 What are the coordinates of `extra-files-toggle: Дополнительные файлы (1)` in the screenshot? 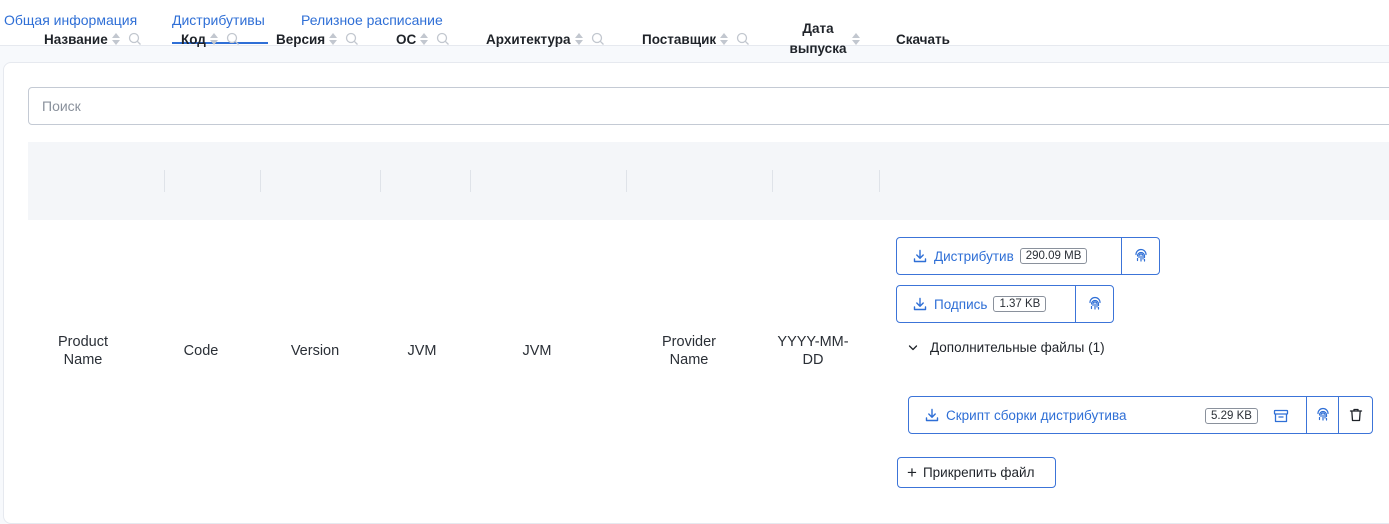 It's located at (1006, 347).